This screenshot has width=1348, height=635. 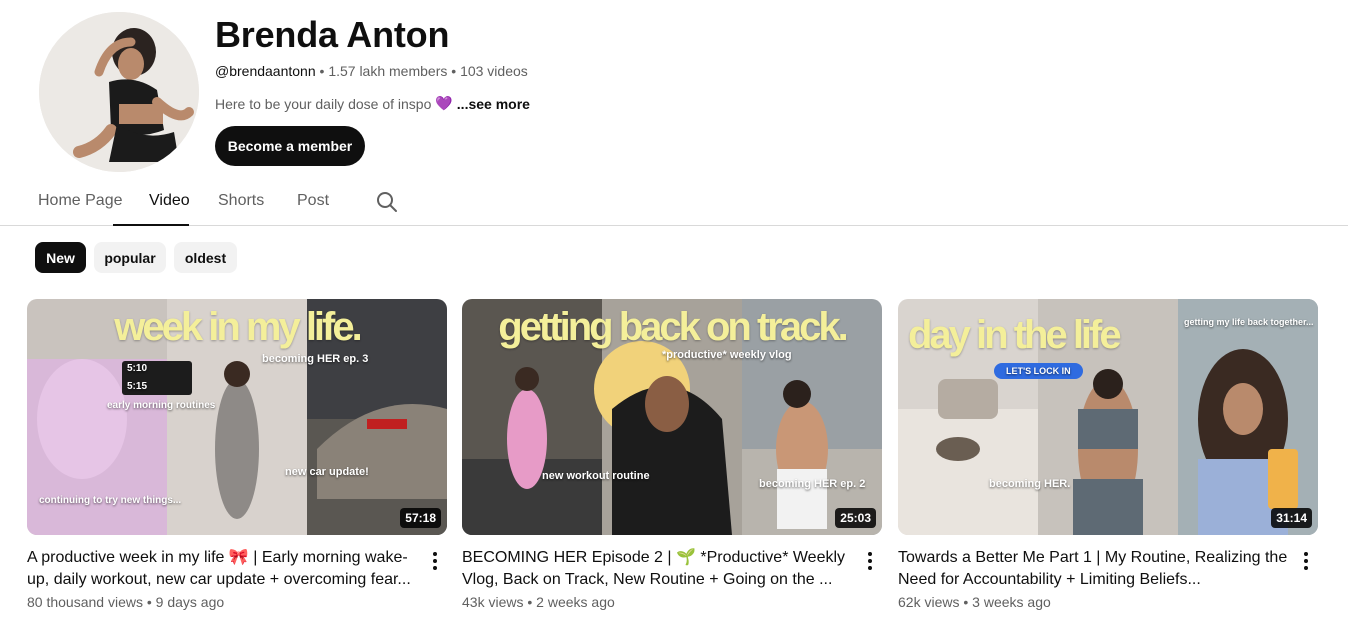 What do you see at coordinates (323, 103) in the screenshot?
I see `description-text: Here to be your daily dose of inspo` at bounding box center [323, 103].